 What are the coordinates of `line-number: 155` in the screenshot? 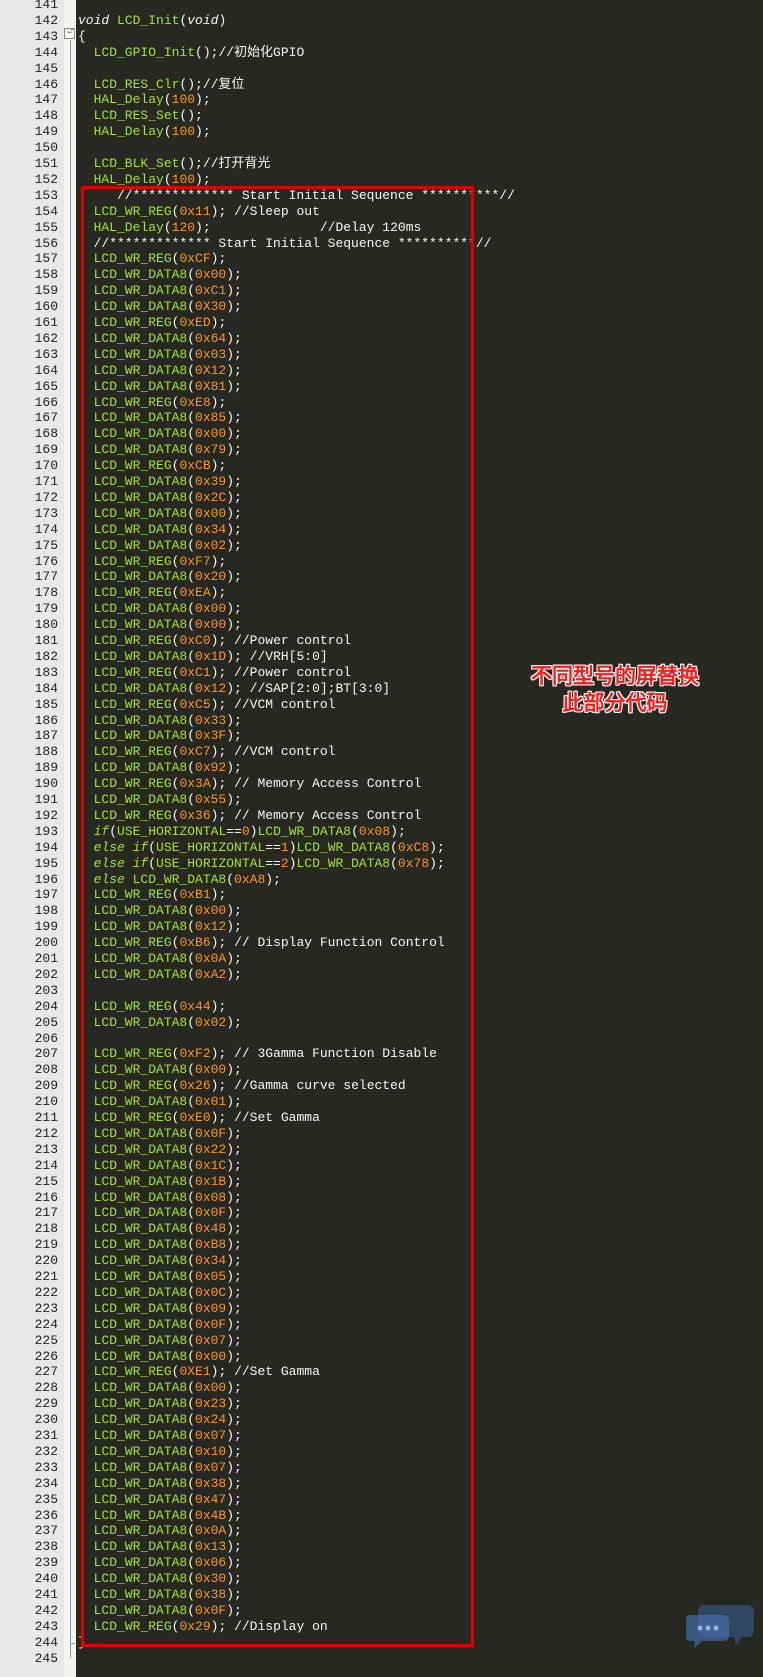 It's located at (46, 227).